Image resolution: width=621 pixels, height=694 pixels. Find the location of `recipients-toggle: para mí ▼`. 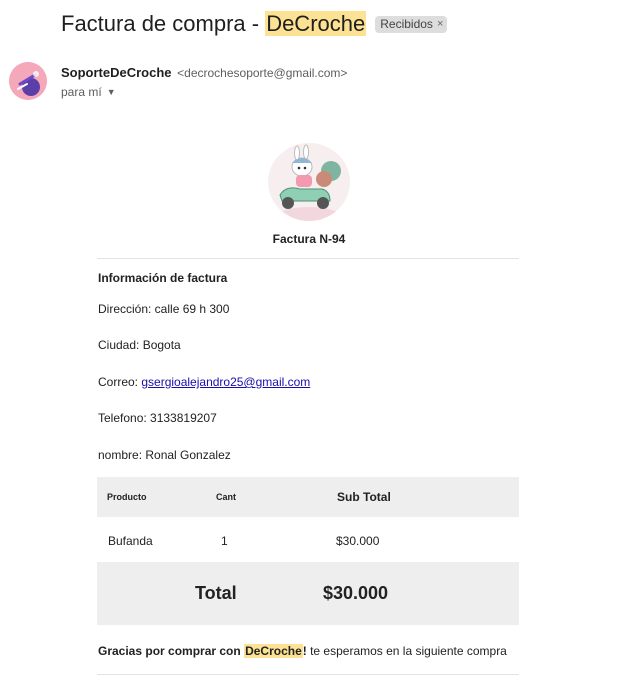

recipients-toggle: para mí ▼ is located at coordinates (88, 92).